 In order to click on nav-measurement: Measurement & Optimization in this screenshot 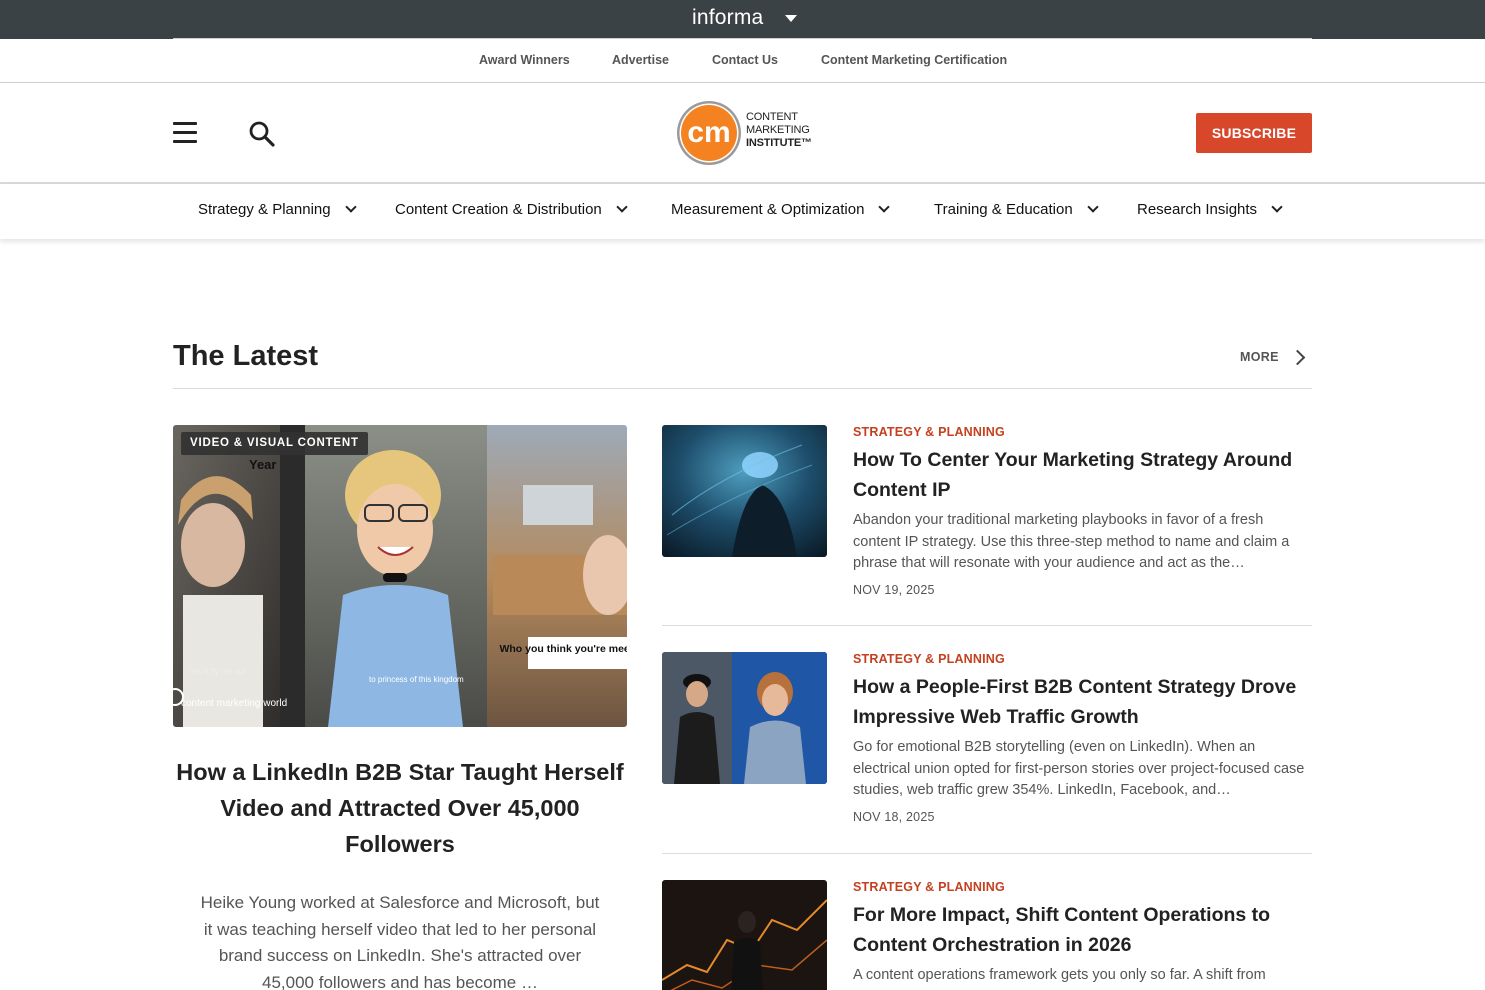, I will do `click(781, 209)`.